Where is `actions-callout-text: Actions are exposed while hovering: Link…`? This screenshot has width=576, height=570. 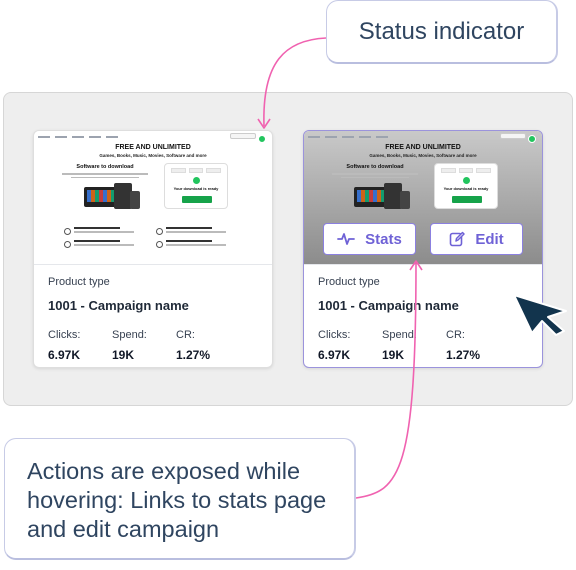 actions-callout-text: Actions are exposed while hovering: Link… is located at coordinates (177, 500).